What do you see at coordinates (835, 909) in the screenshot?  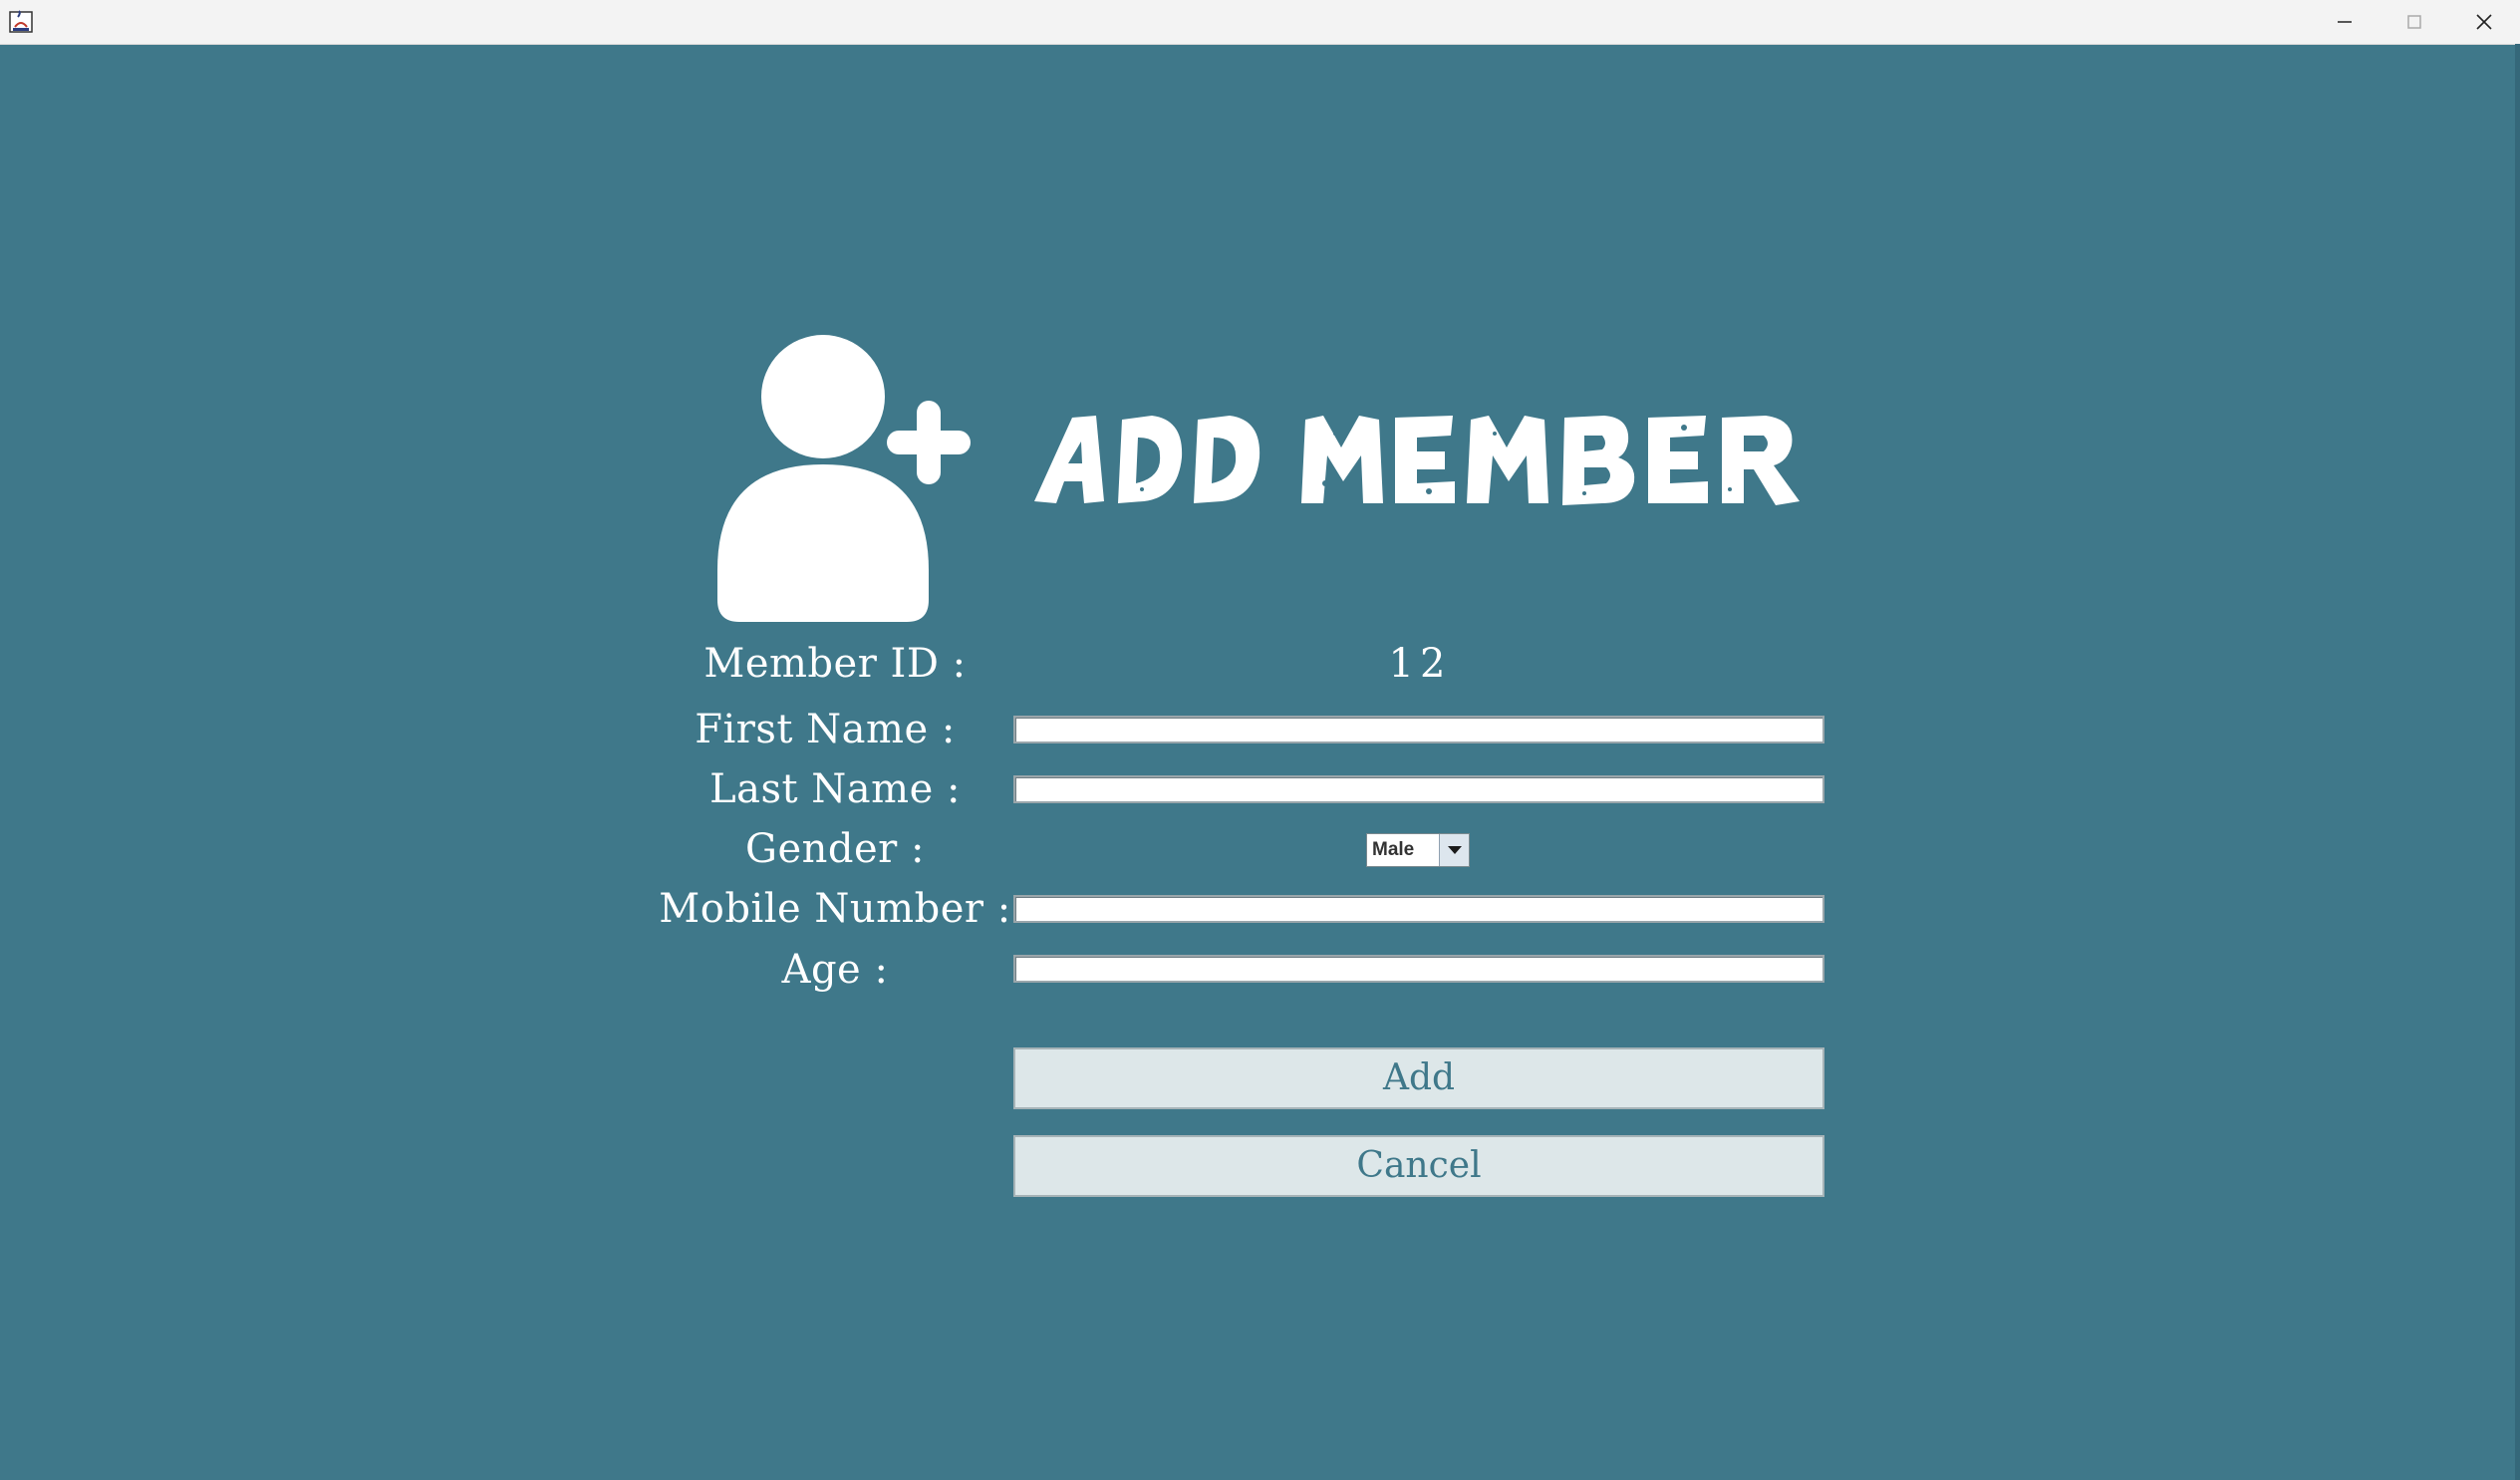 I see `mobile-number-label: Mobile Number :` at bounding box center [835, 909].